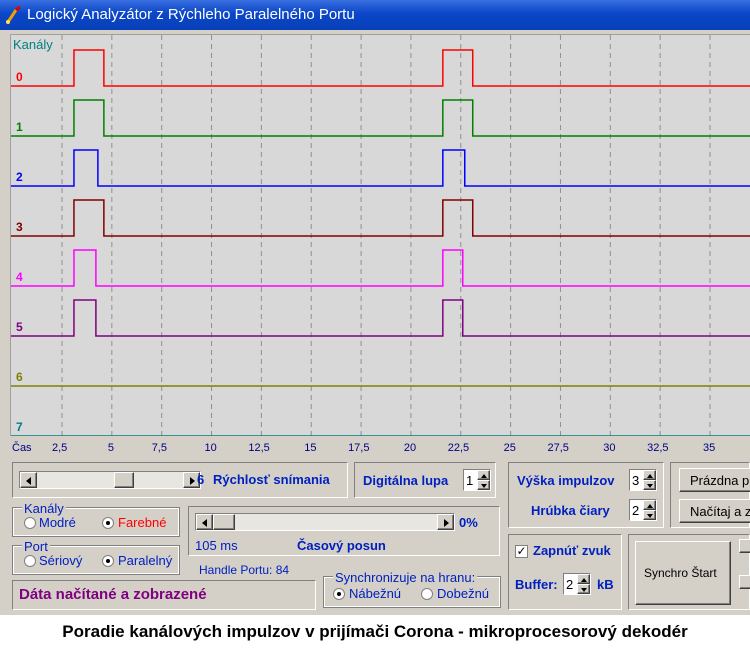 The image size is (750, 654). I want to click on height-down-button, so click(649, 485).